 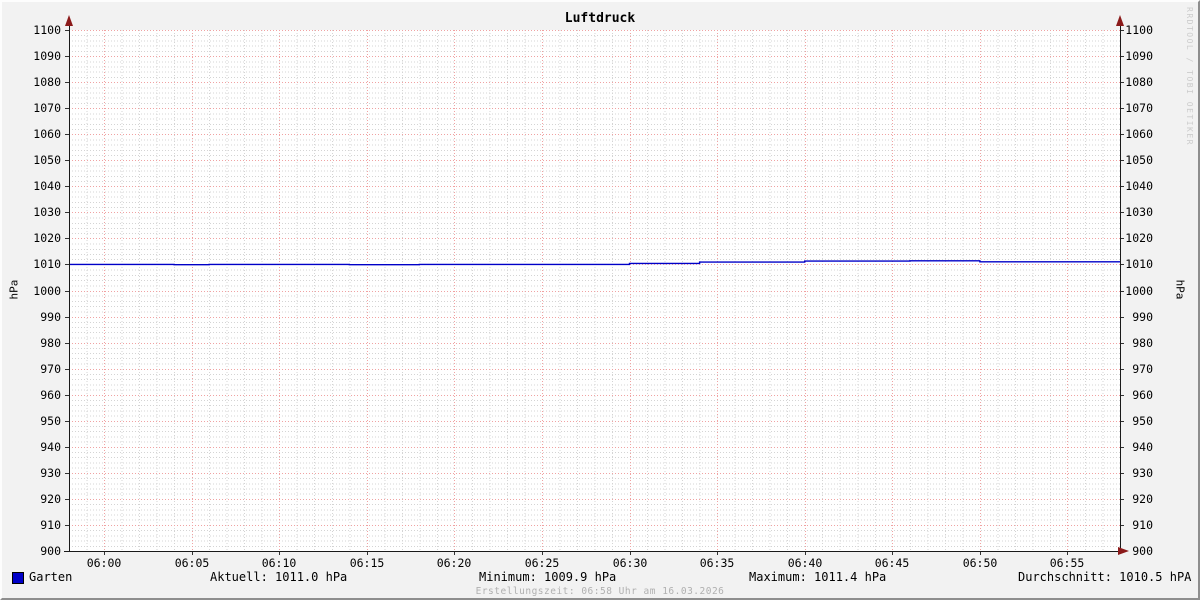 What do you see at coordinates (50, 525) in the screenshot?
I see `y-tick-label-left: 910` at bounding box center [50, 525].